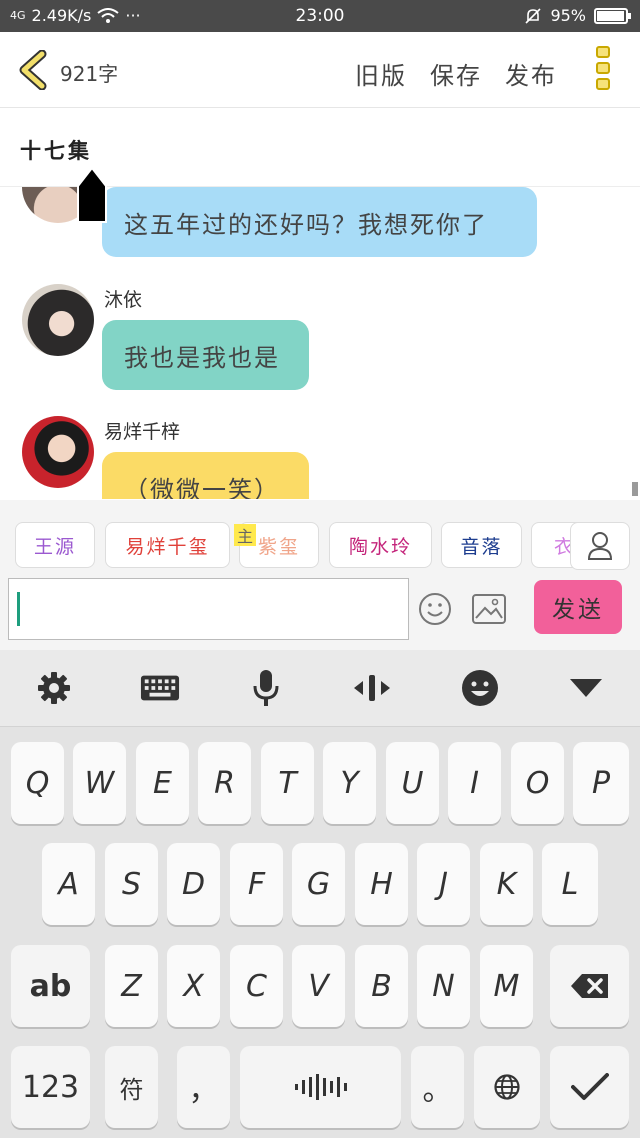  I want to click on key-z: Z, so click(131, 986).